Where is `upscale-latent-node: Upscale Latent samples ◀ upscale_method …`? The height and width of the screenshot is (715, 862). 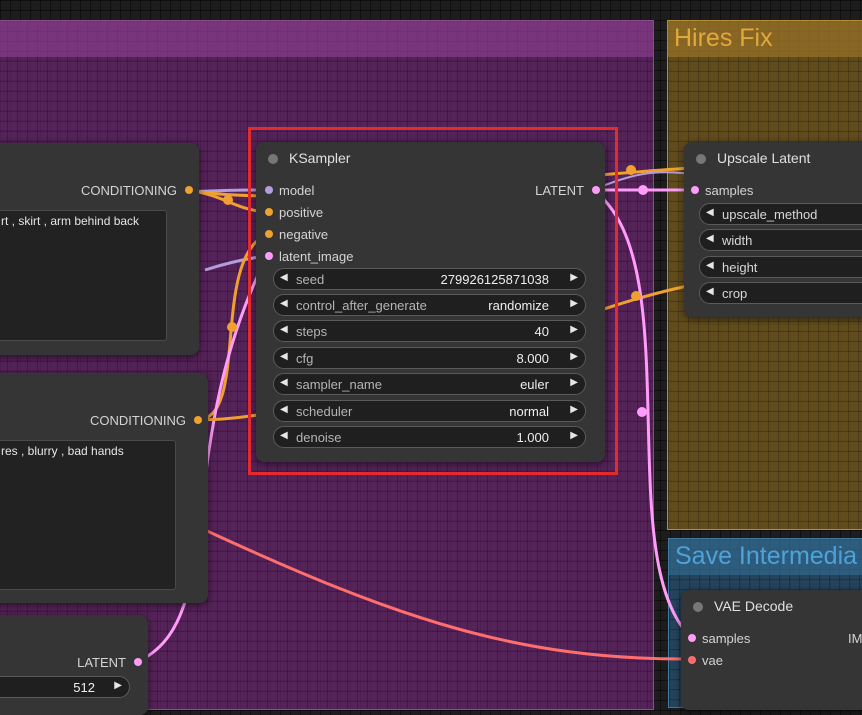
upscale-latent-node: Upscale Latent samples ◀ upscale_method … is located at coordinates (773, 229).